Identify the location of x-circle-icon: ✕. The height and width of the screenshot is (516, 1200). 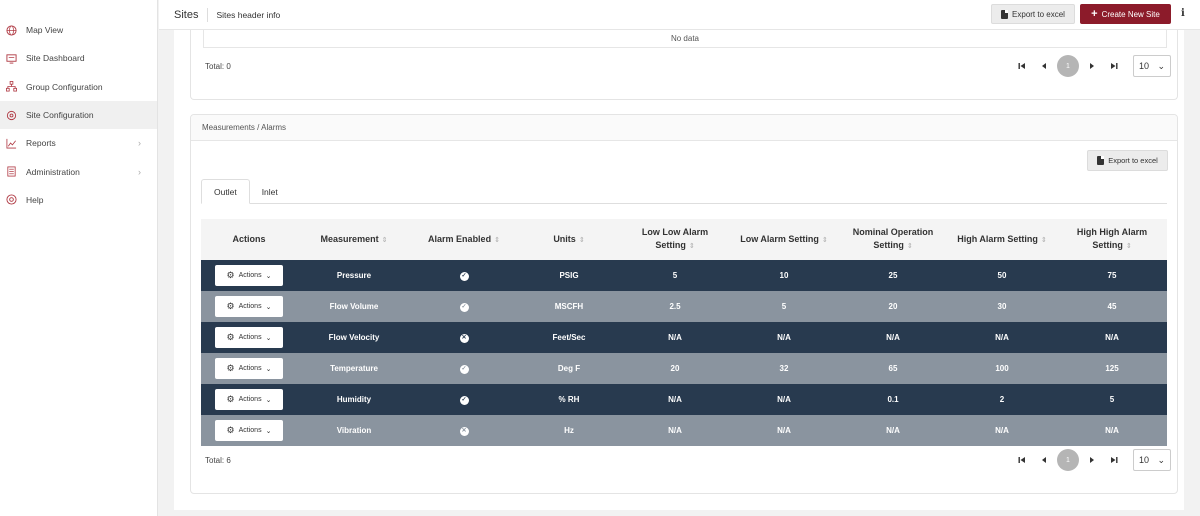
(464, 338).